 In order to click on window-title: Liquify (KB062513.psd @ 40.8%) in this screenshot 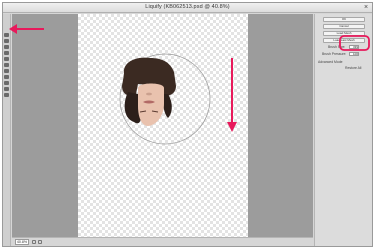, I will do `click(187, 7)`.